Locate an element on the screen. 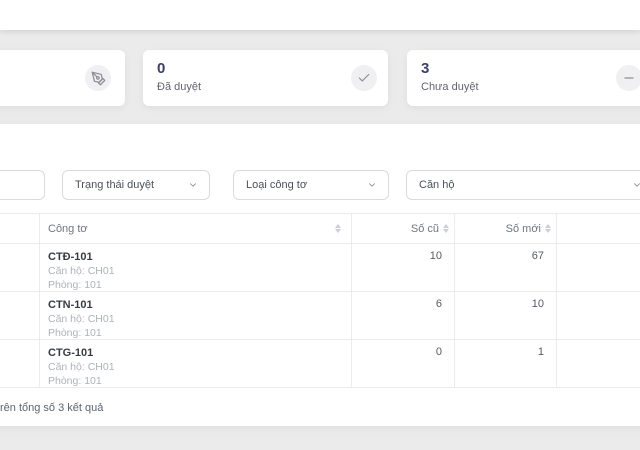 The image size is (640, 450). table-row: CTĐ-101 Căn hộ: CH01 Phòng: 101 10 67 is located at coordinates (320, 268).